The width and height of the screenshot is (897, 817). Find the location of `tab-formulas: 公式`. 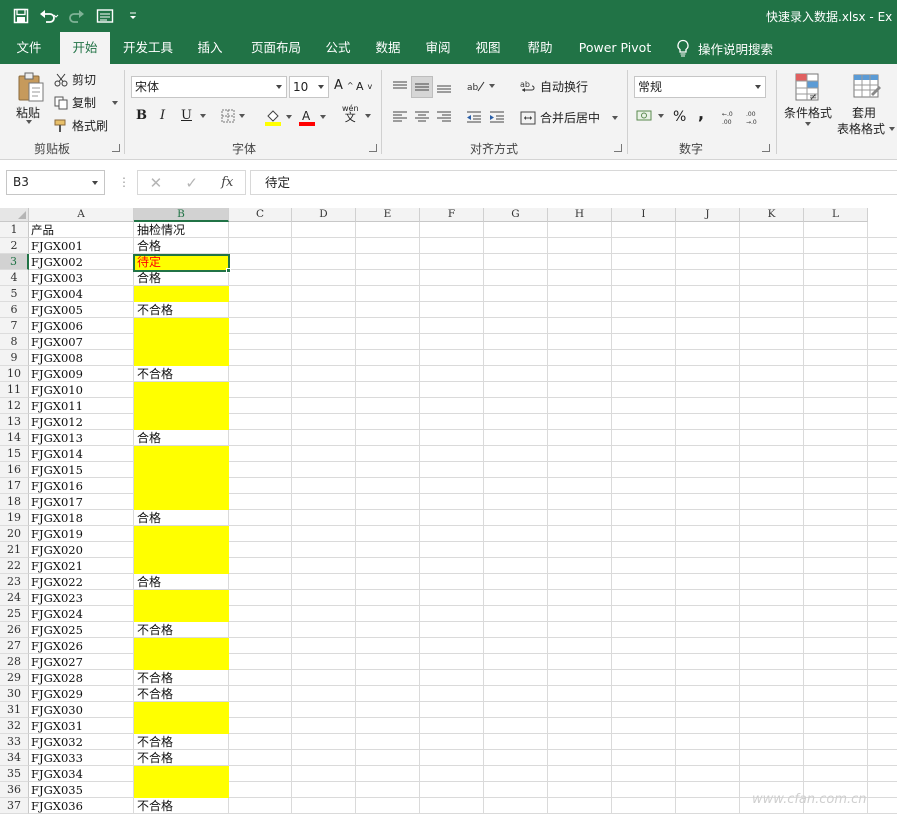

tab-formulas: 公式 is located at coordinates (338, 48).